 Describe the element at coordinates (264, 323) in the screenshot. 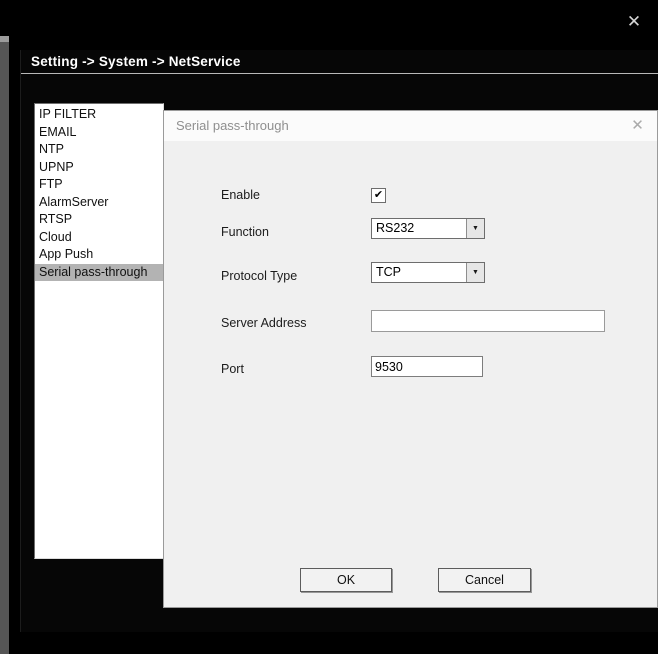

I see `server-address-label: Server Address` at that location.